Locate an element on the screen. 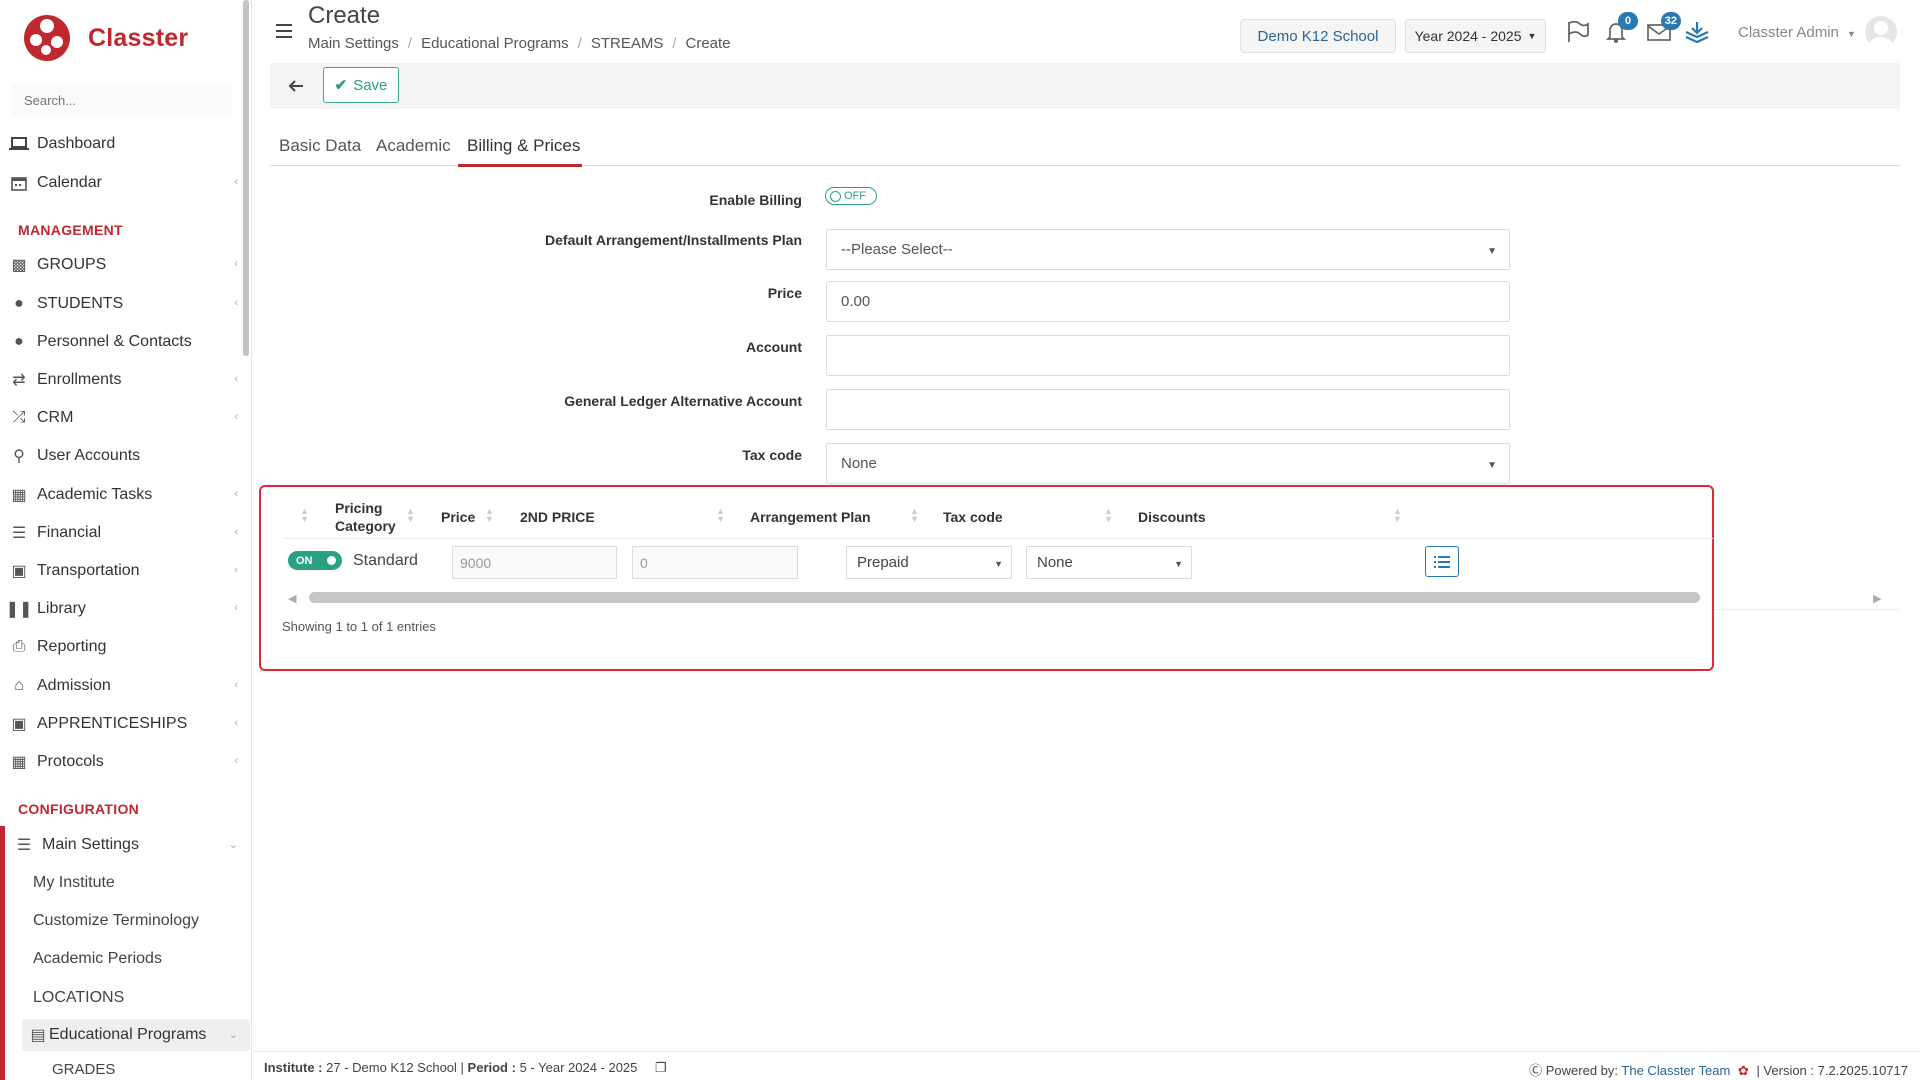 The width and height of the screenshot is (1920, 1080). footer-powered-link: The Classter Team is located at coordinates (1675, 1070).